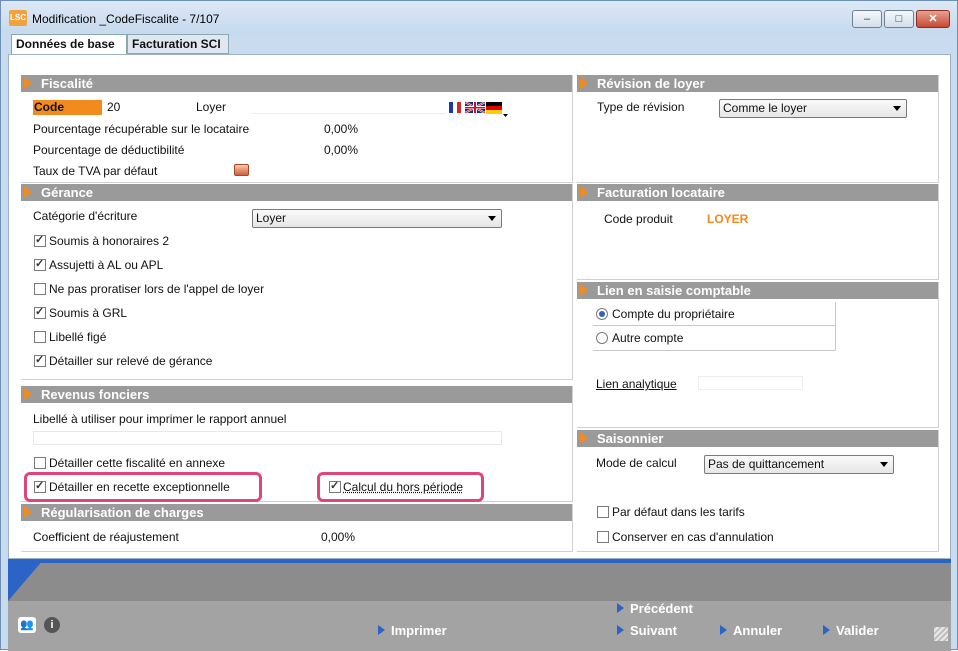 The width and height of the screenshot is (958, 651). I want to click on radio-row-proprietaire: Compte du propriétaire, so click(714, 314).